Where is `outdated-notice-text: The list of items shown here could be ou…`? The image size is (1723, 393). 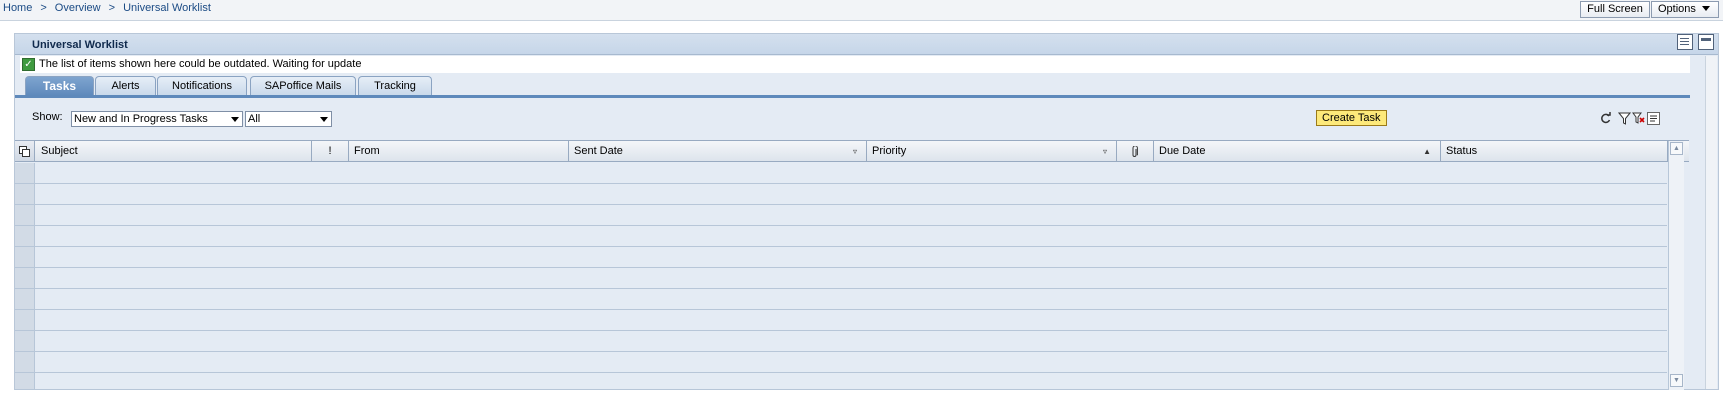 outdated-notice-text: The list of items shown here could be ou… is located at coordinates (200, 64).